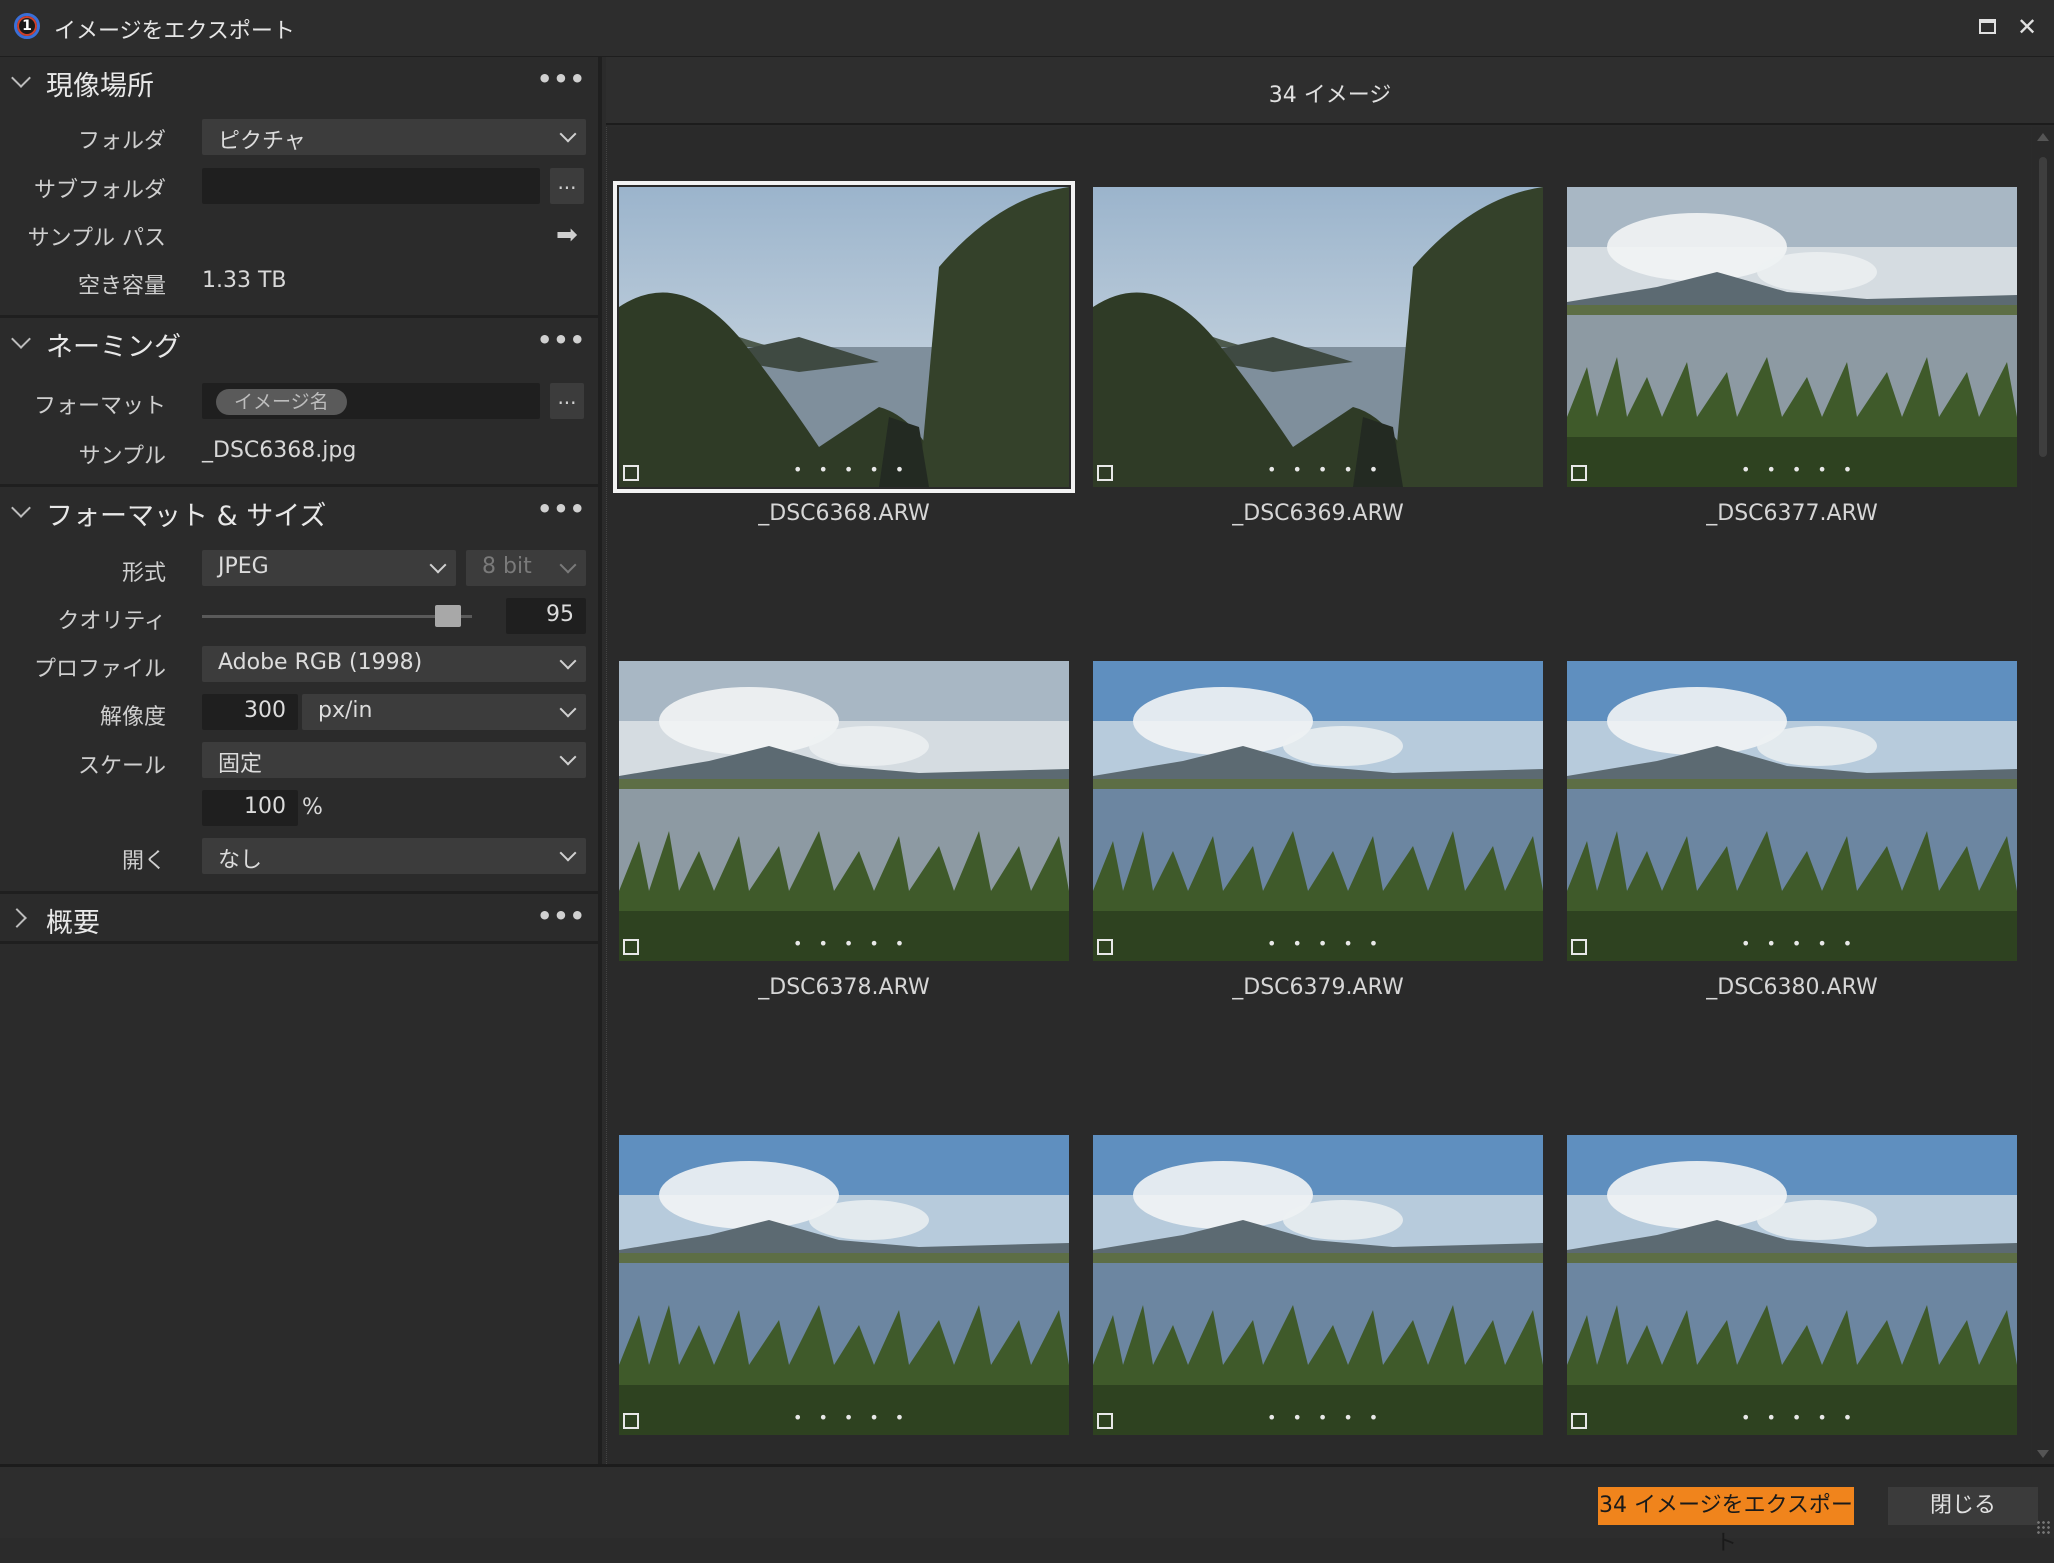 The width and height of the screenshot is (2054, 1563). Describe the element at coordinates (132, 717) in the screenshot. I see `resolution-label: 解像度` at that location.